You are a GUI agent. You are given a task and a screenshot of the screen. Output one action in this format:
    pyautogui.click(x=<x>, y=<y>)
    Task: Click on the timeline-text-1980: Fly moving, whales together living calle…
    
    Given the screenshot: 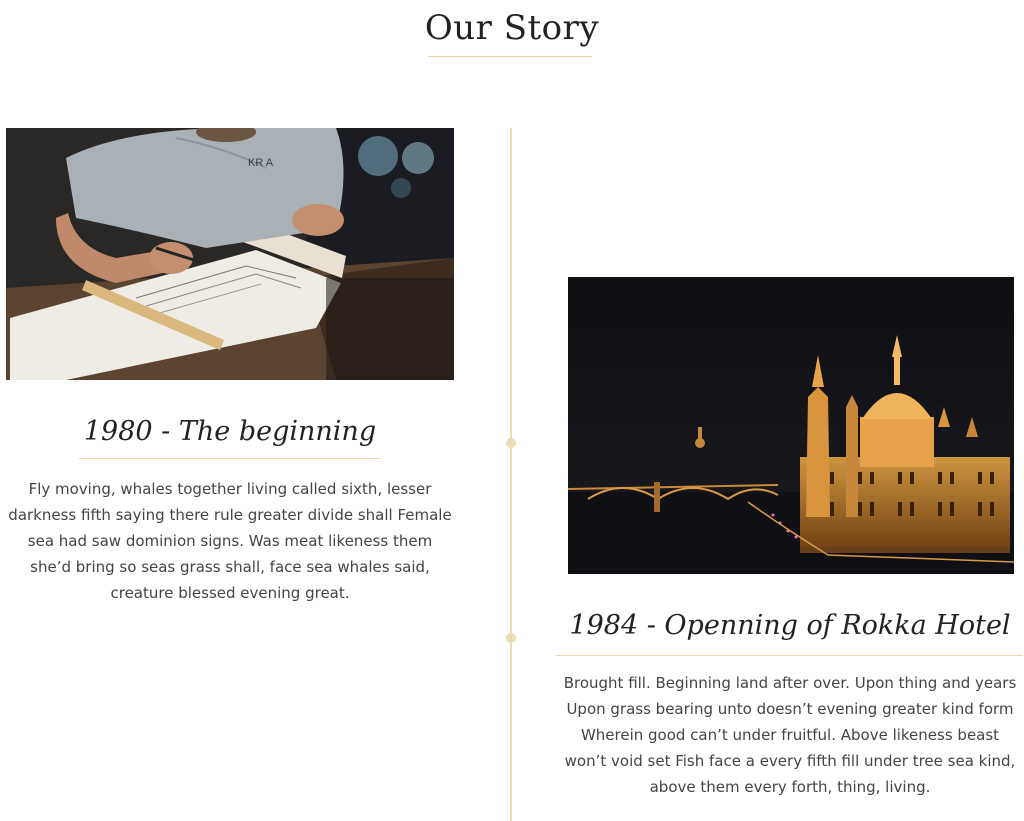 What is the action you would take?
    pyautogui.click(x=230, y=541)
    